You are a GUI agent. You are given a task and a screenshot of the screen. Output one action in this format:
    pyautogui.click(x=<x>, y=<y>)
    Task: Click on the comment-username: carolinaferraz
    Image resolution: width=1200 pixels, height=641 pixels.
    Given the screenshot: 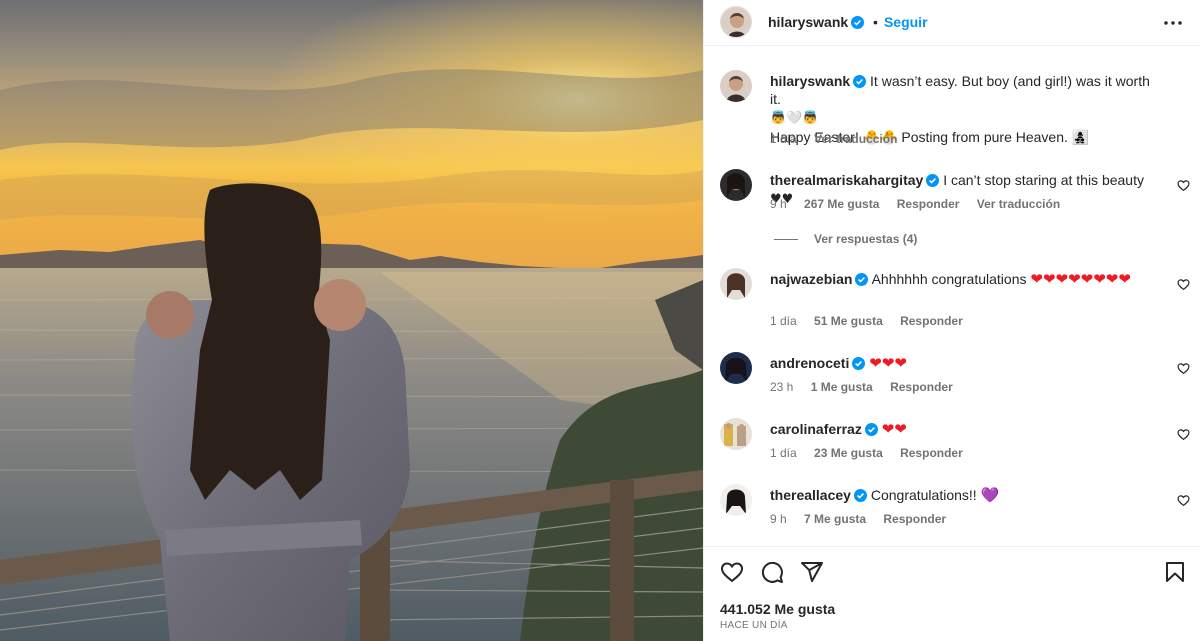 What is the action you would take?
    pyautogui.click(x=816, y=429)
    